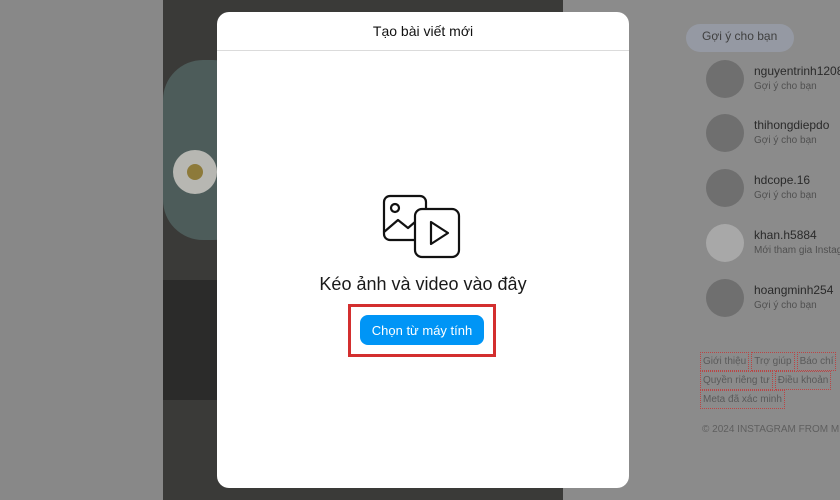 The width and height of the screenshot is (840, 500). What do you see at coordinates (773, 189) in the screenshot?
I see `suggestion-item: hdcope.16 Gợi ý cho bạn` at bounding box center [773, 189].